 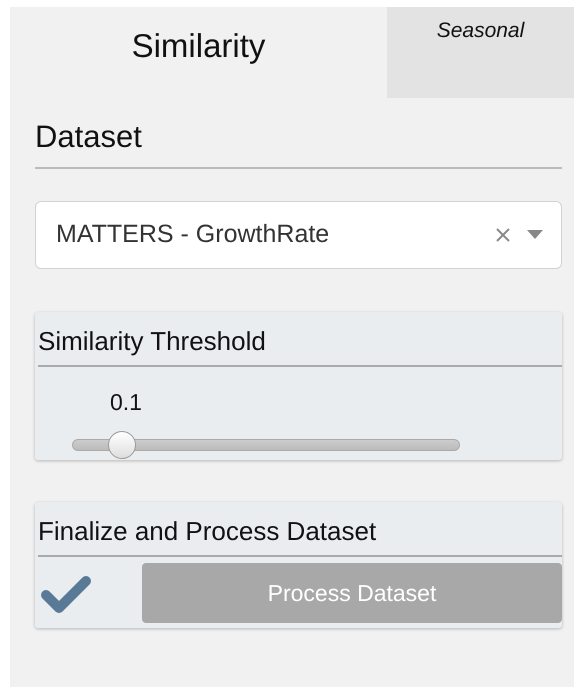 I want to click on clear-icon, so click(x=503, y=234).